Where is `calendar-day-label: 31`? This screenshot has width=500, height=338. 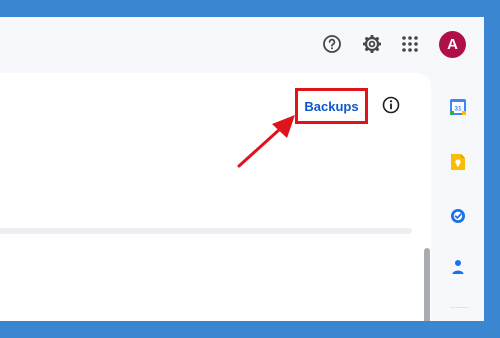 calendar-day-label: 31 is located at coordinates (458, 109).